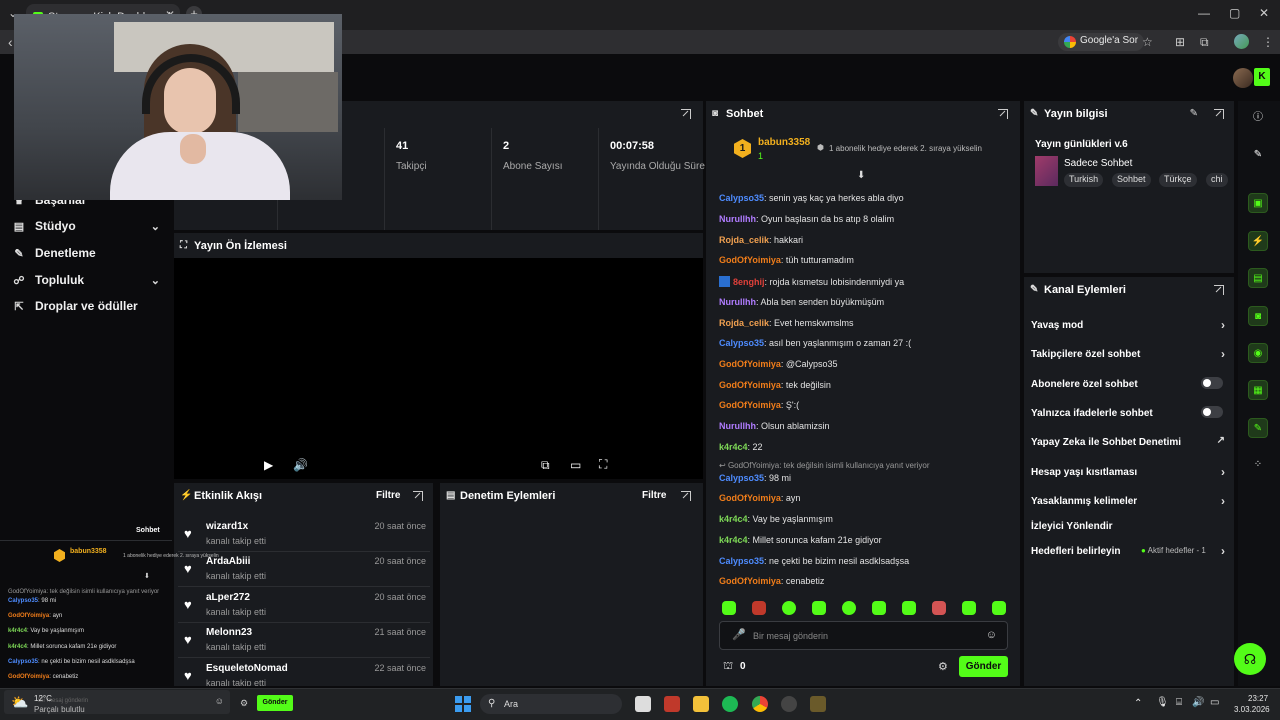 The width and height of the screenshot is (1280, 720). I want to click on slow-mode-row: Yavaş mod ›, so click(1130, 325).